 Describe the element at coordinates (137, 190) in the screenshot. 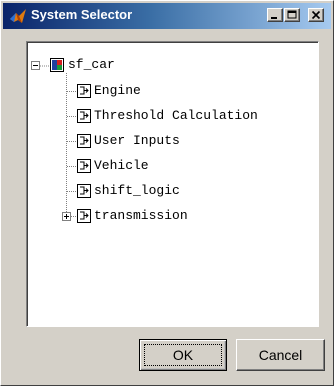

I see `tree-item-label: shift_logic` at that location.